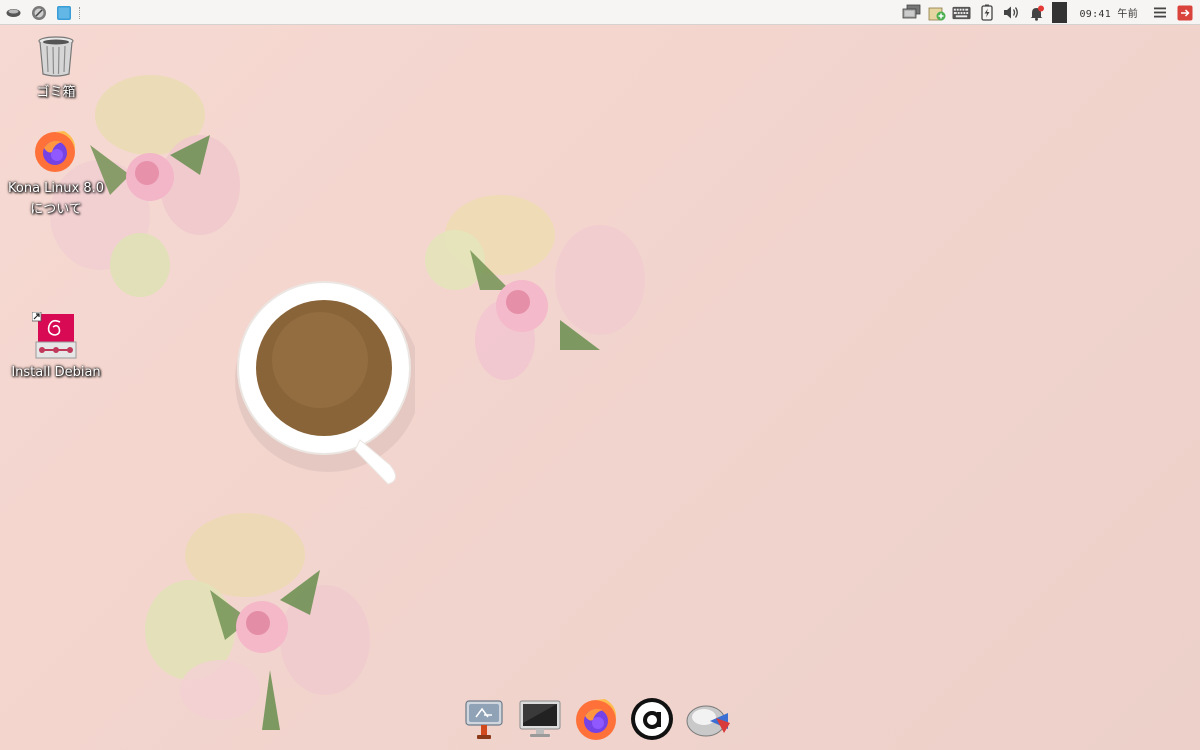  I want to click on dock-item-disk-usage, so click(708, 719).